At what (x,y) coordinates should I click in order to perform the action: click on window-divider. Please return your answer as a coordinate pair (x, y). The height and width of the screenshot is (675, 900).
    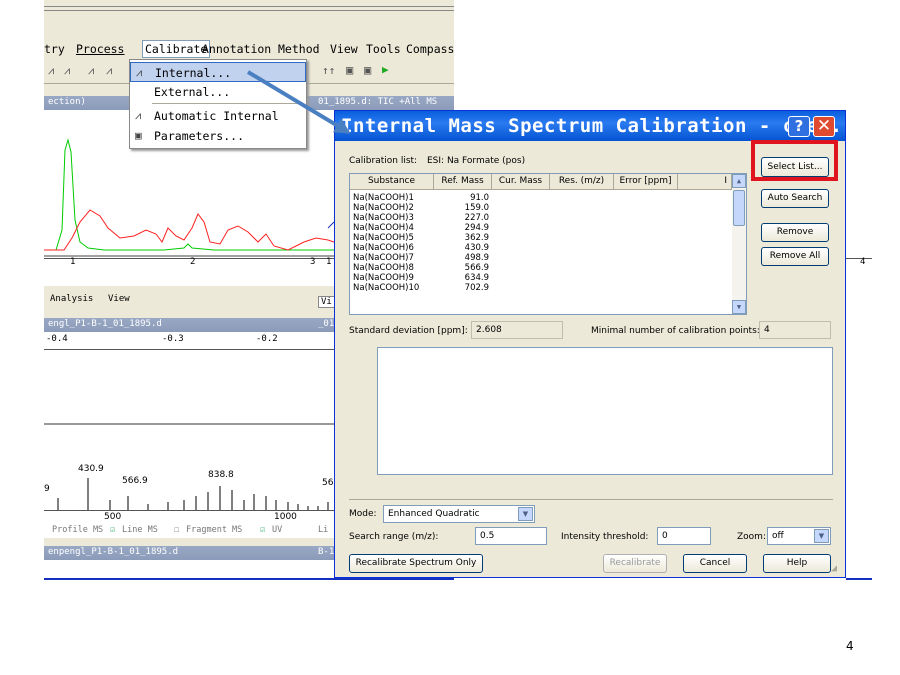
    Looking at the image, I should click on (249, 10).